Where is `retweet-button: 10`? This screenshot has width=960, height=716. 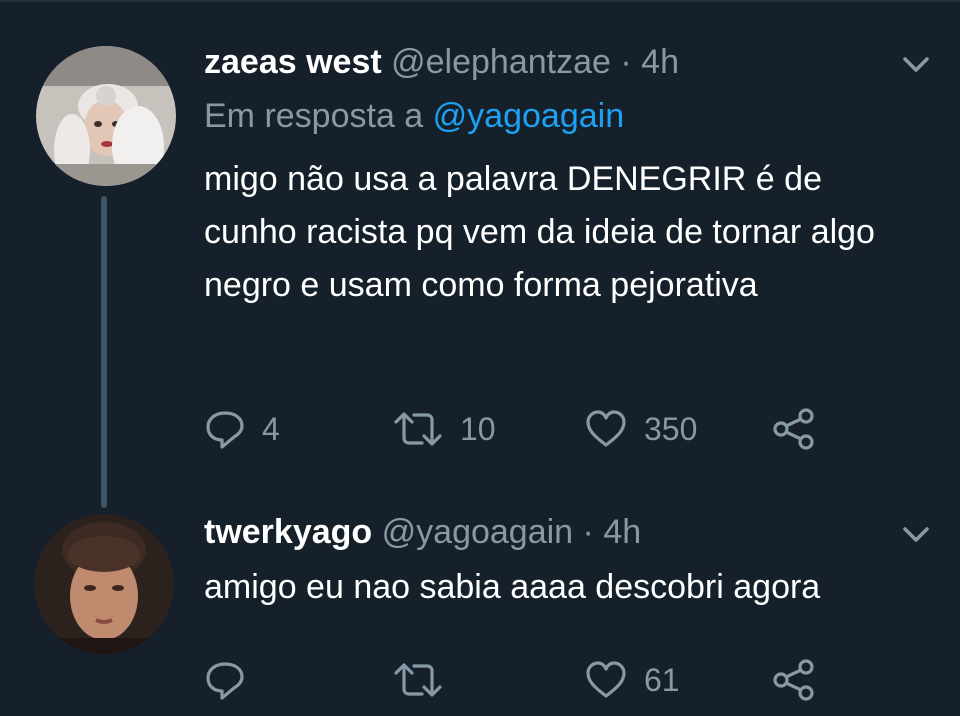
retweet-button: 10 is located at coordinates (444, 429).